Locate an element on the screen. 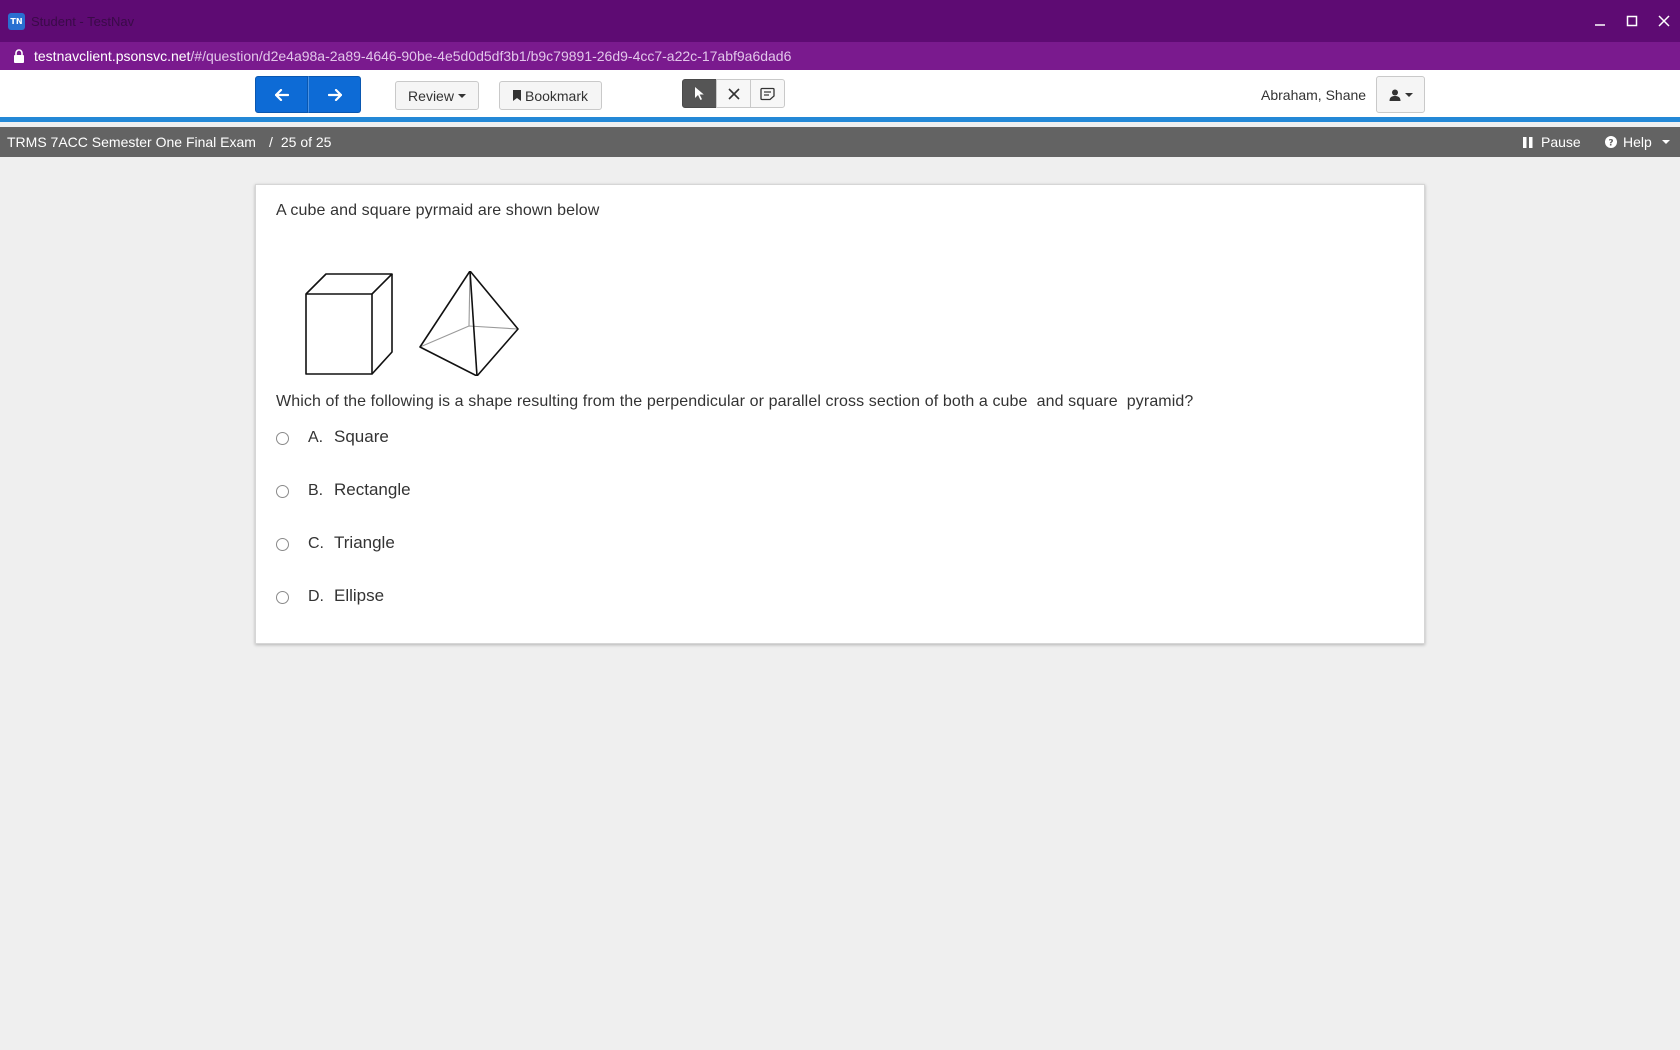  window-controls is located at coordinates (1632, 21).